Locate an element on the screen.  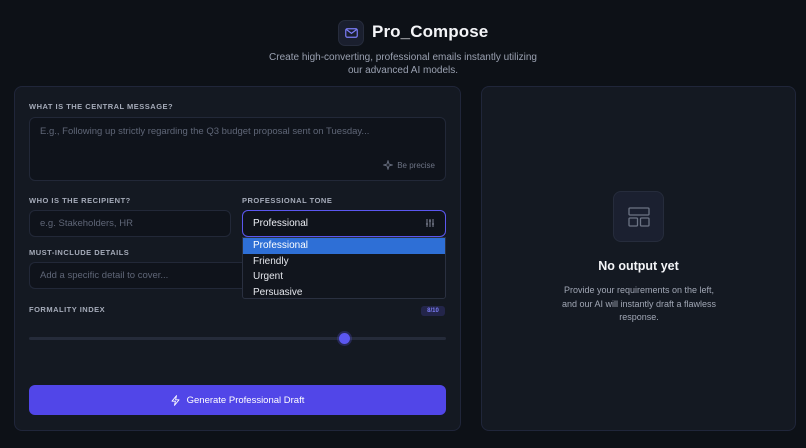
tone-option-persuasive: Persuasive is located at coordinates (344, 293).